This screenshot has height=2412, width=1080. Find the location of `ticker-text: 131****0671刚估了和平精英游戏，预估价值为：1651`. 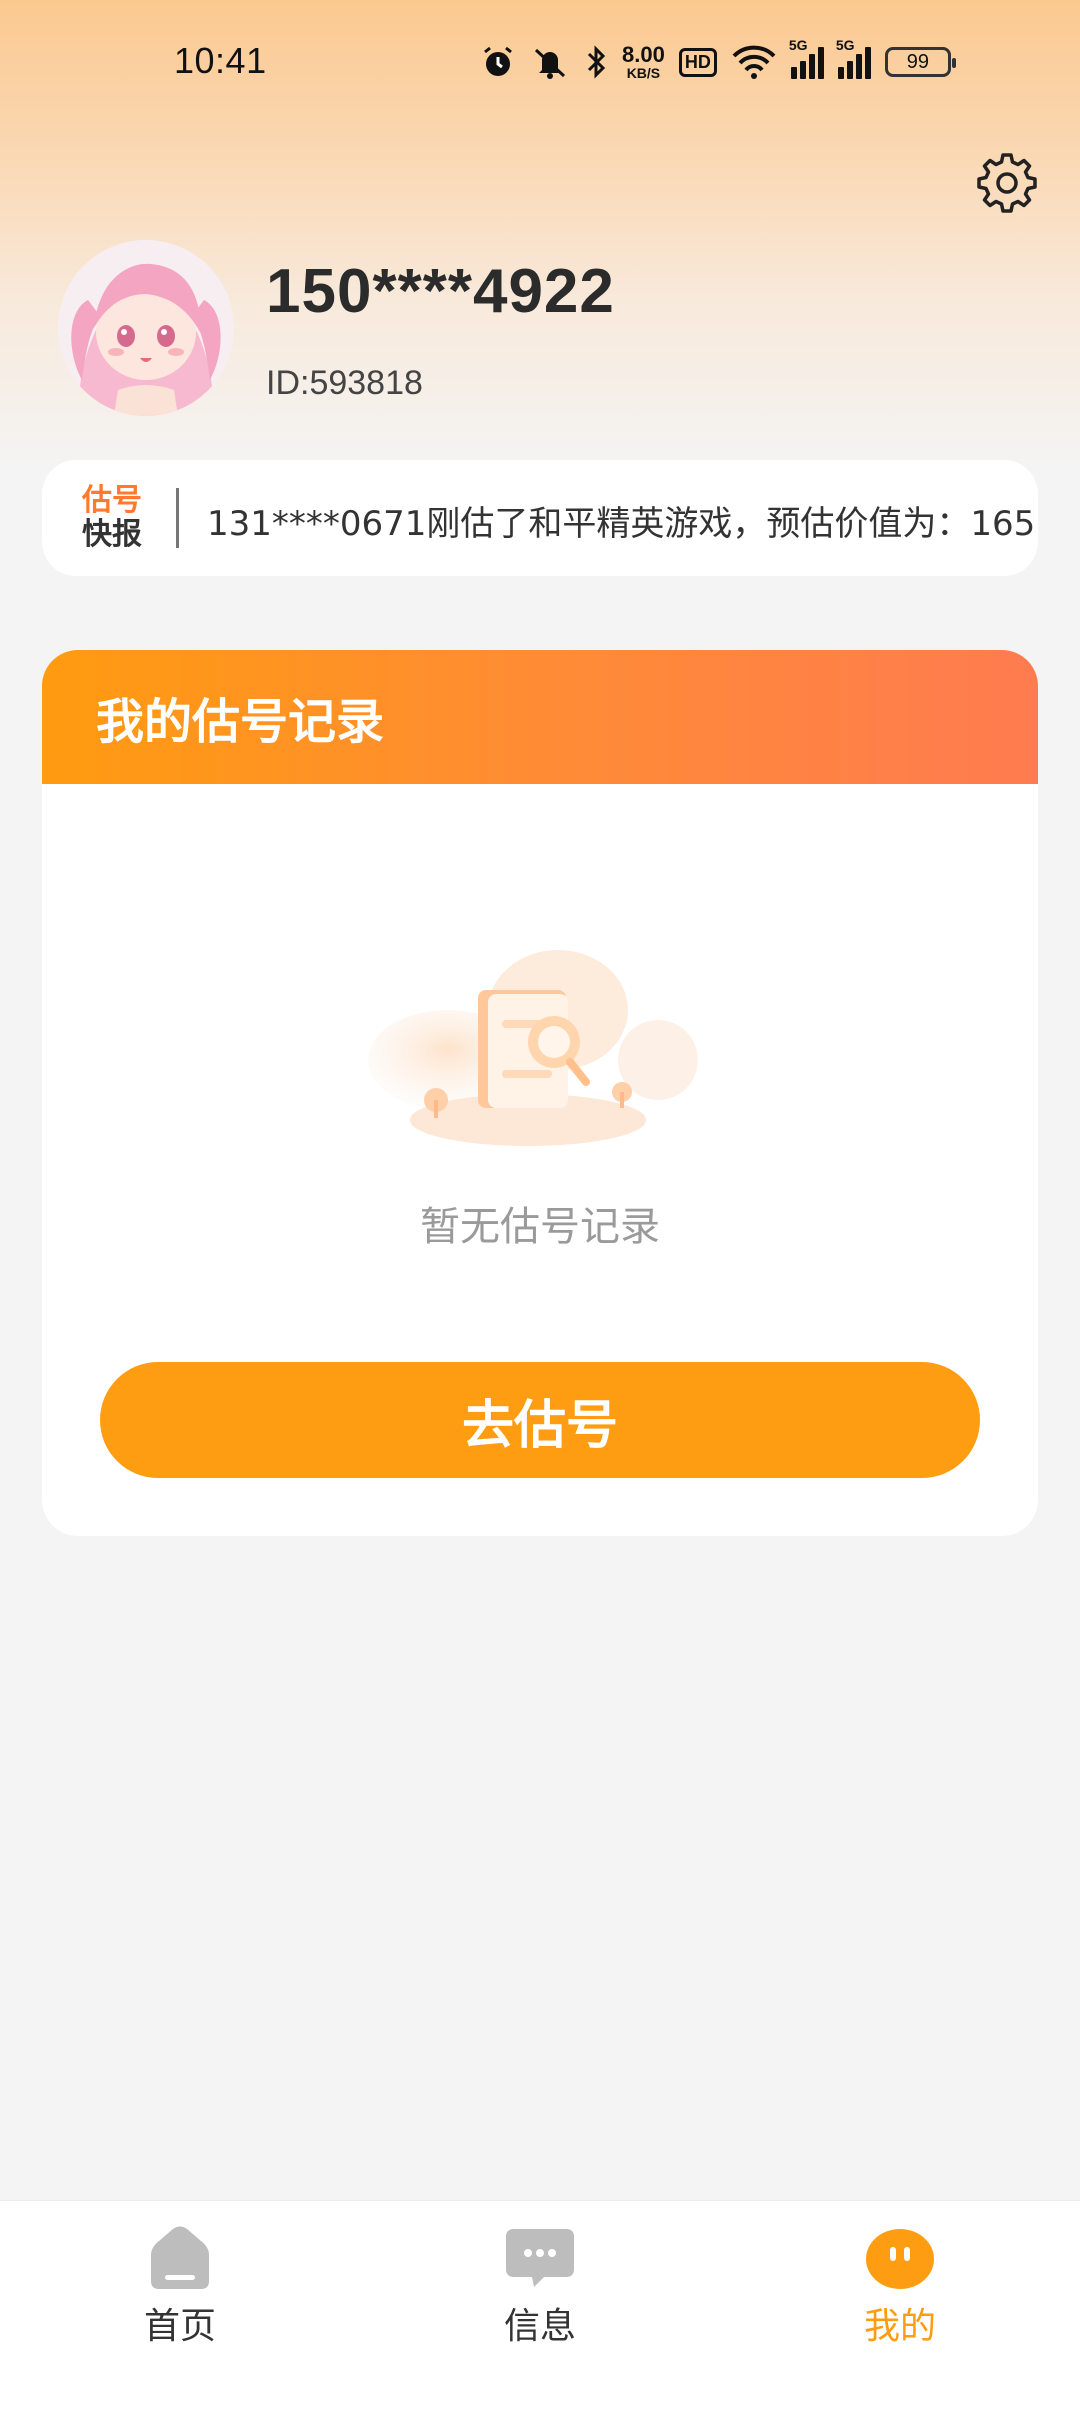

ticker-text: 131****0671刚估了和平精英游戏，预估价值为：1651 is located at coordinates (622, 524).